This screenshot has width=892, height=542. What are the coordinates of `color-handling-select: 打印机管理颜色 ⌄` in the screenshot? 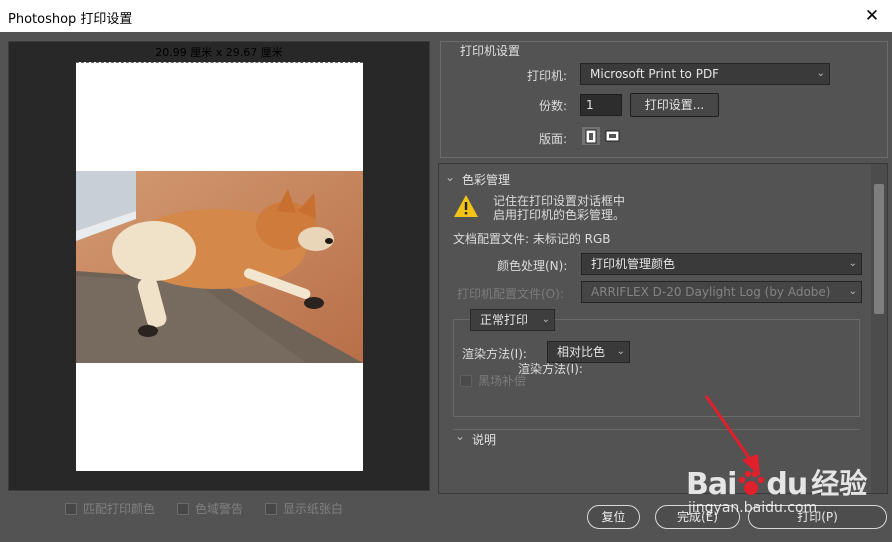 It's located at (721, 264).